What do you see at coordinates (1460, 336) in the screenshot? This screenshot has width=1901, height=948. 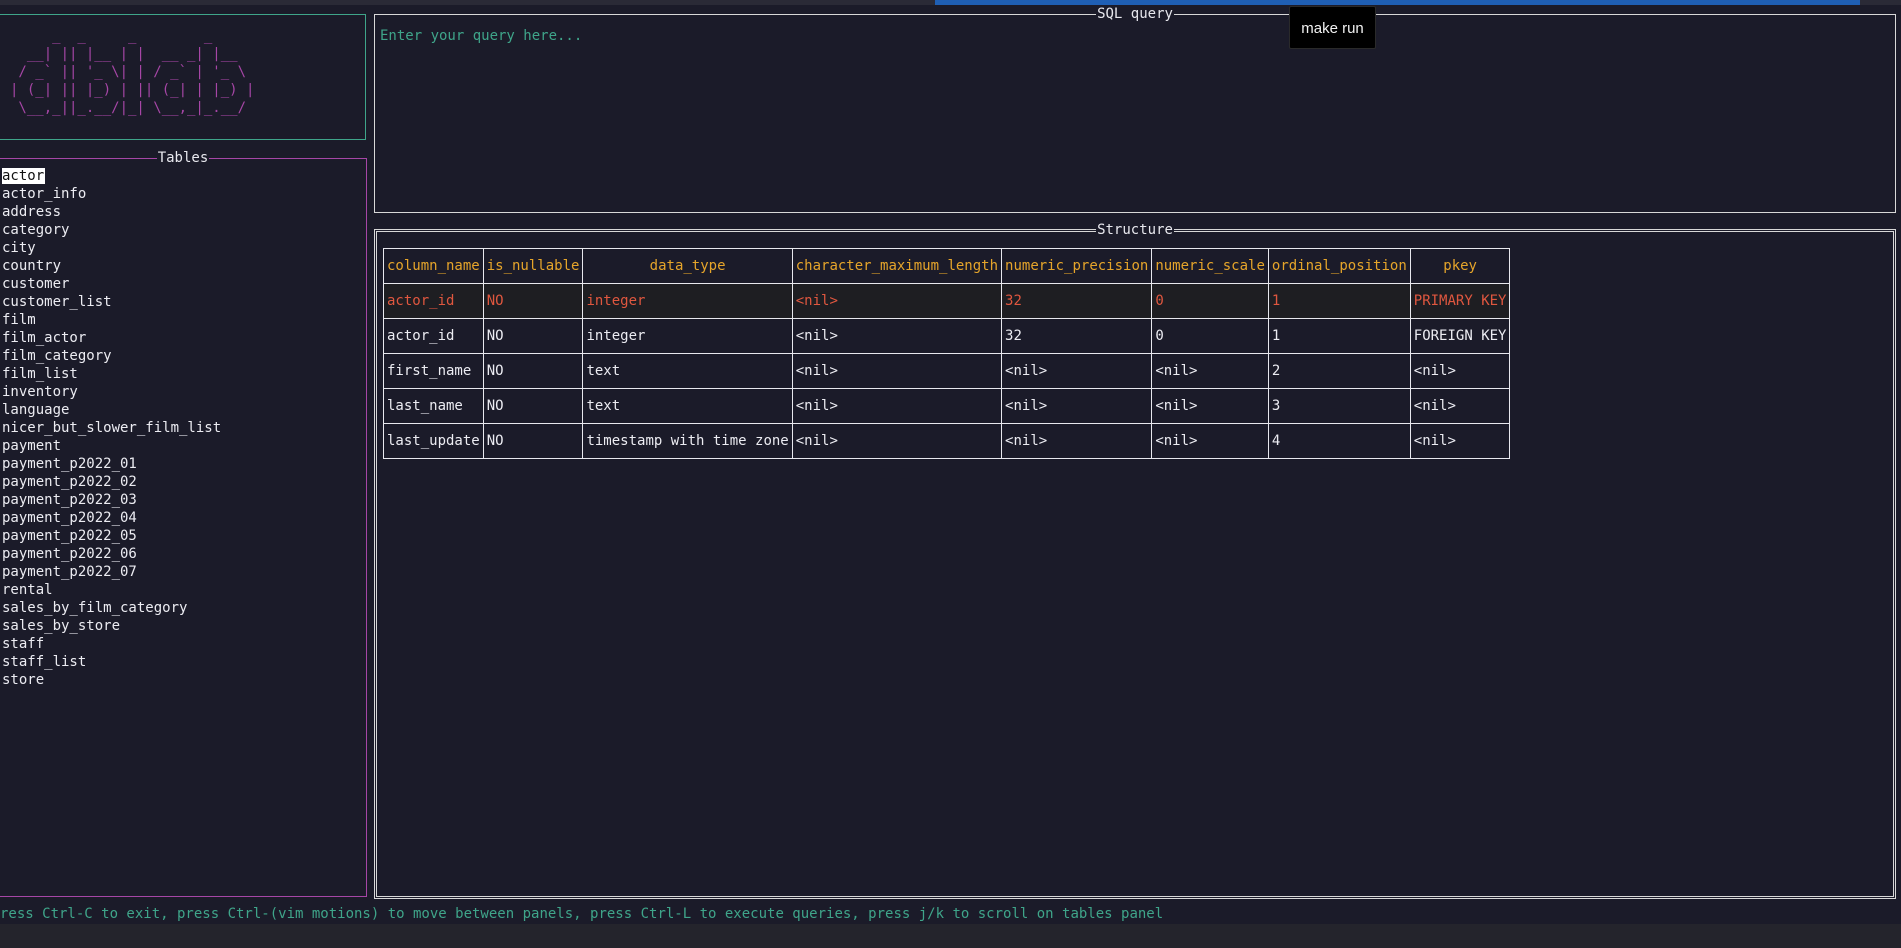 I see `table-cell: FOREIGN KEY` at bounding box center [1460, 336].